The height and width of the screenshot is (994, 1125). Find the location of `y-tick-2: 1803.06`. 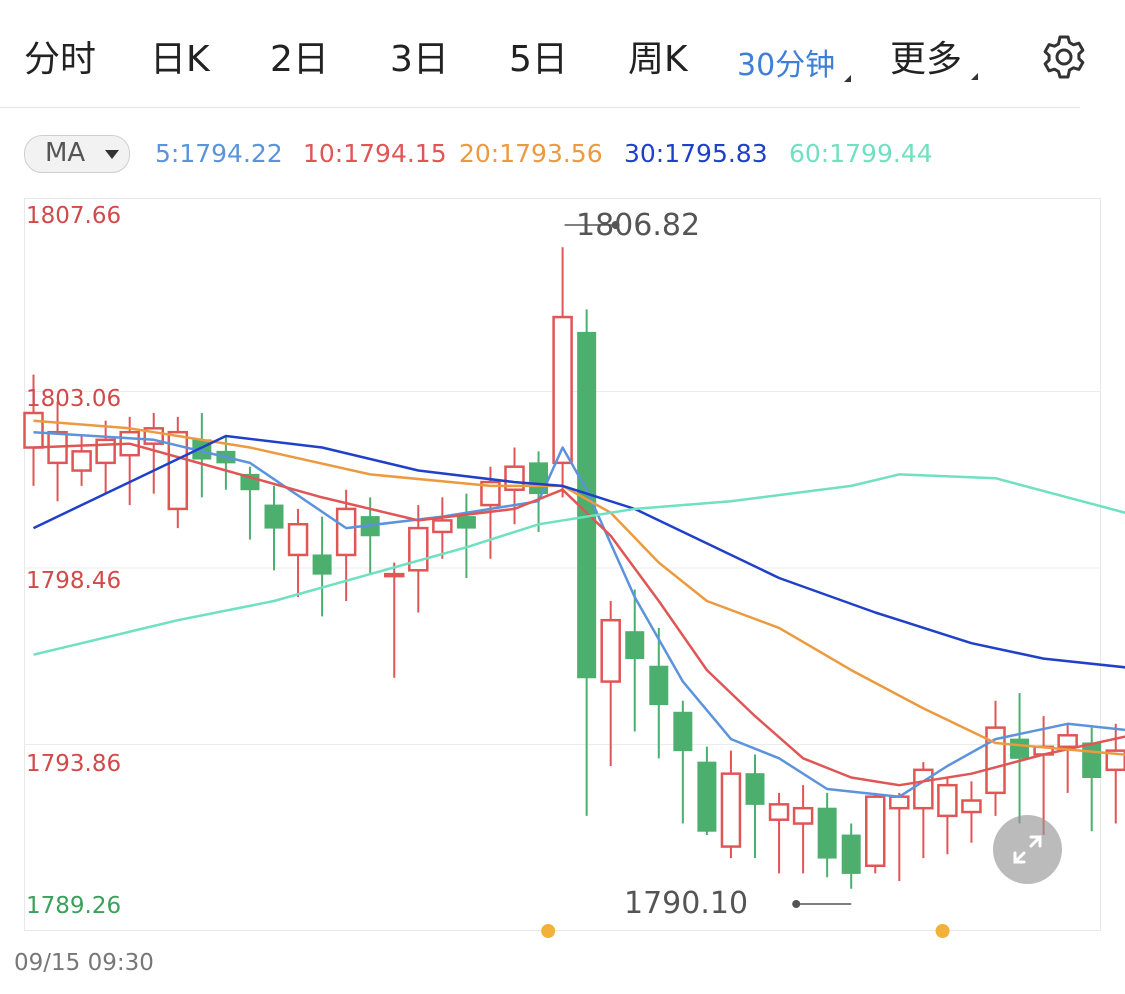

y-tick-2: 1803.06 is located at coordinates (74, 399).